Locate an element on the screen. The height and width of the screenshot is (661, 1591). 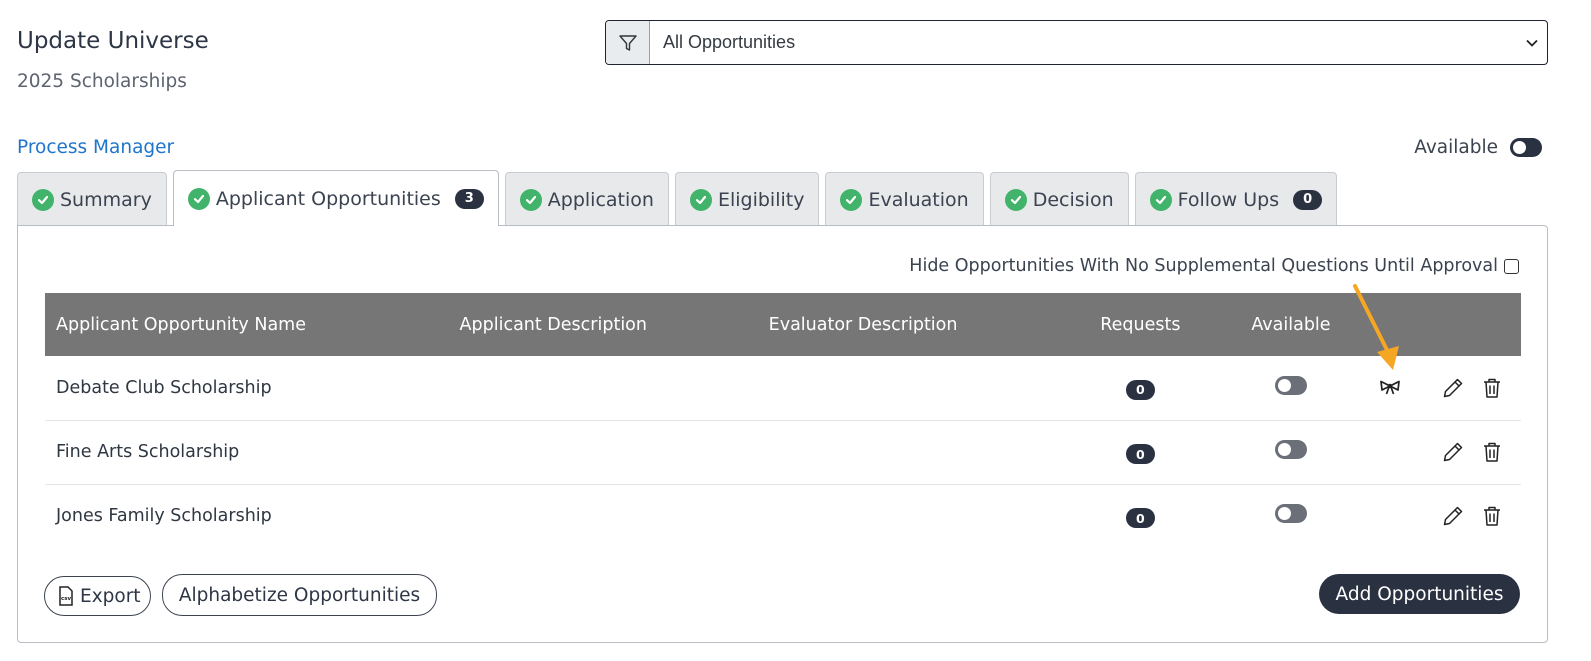
filter-icon is located at coordinates (628, 43).